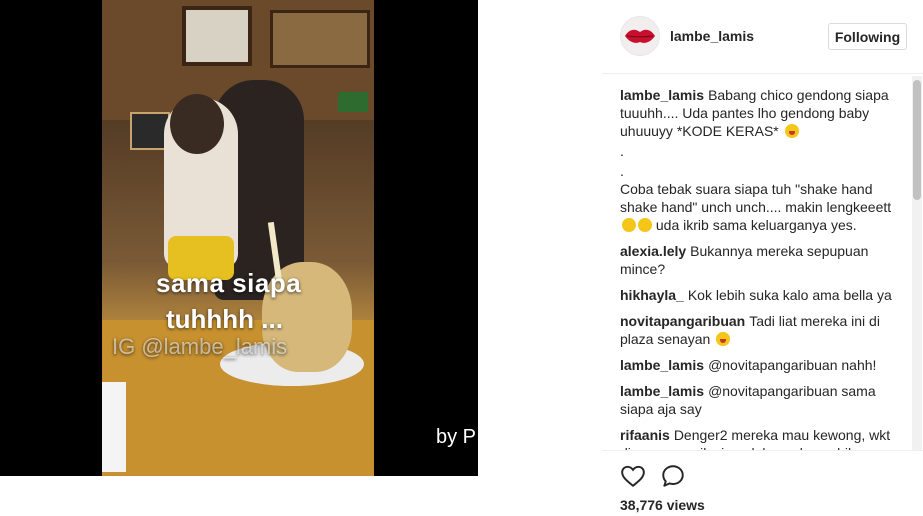 The image size is (923, 516). What do you see at coordinates (723, 339) in the screenshot?
I see `tongue-emoji-icon` at bounding box center [723, 339].